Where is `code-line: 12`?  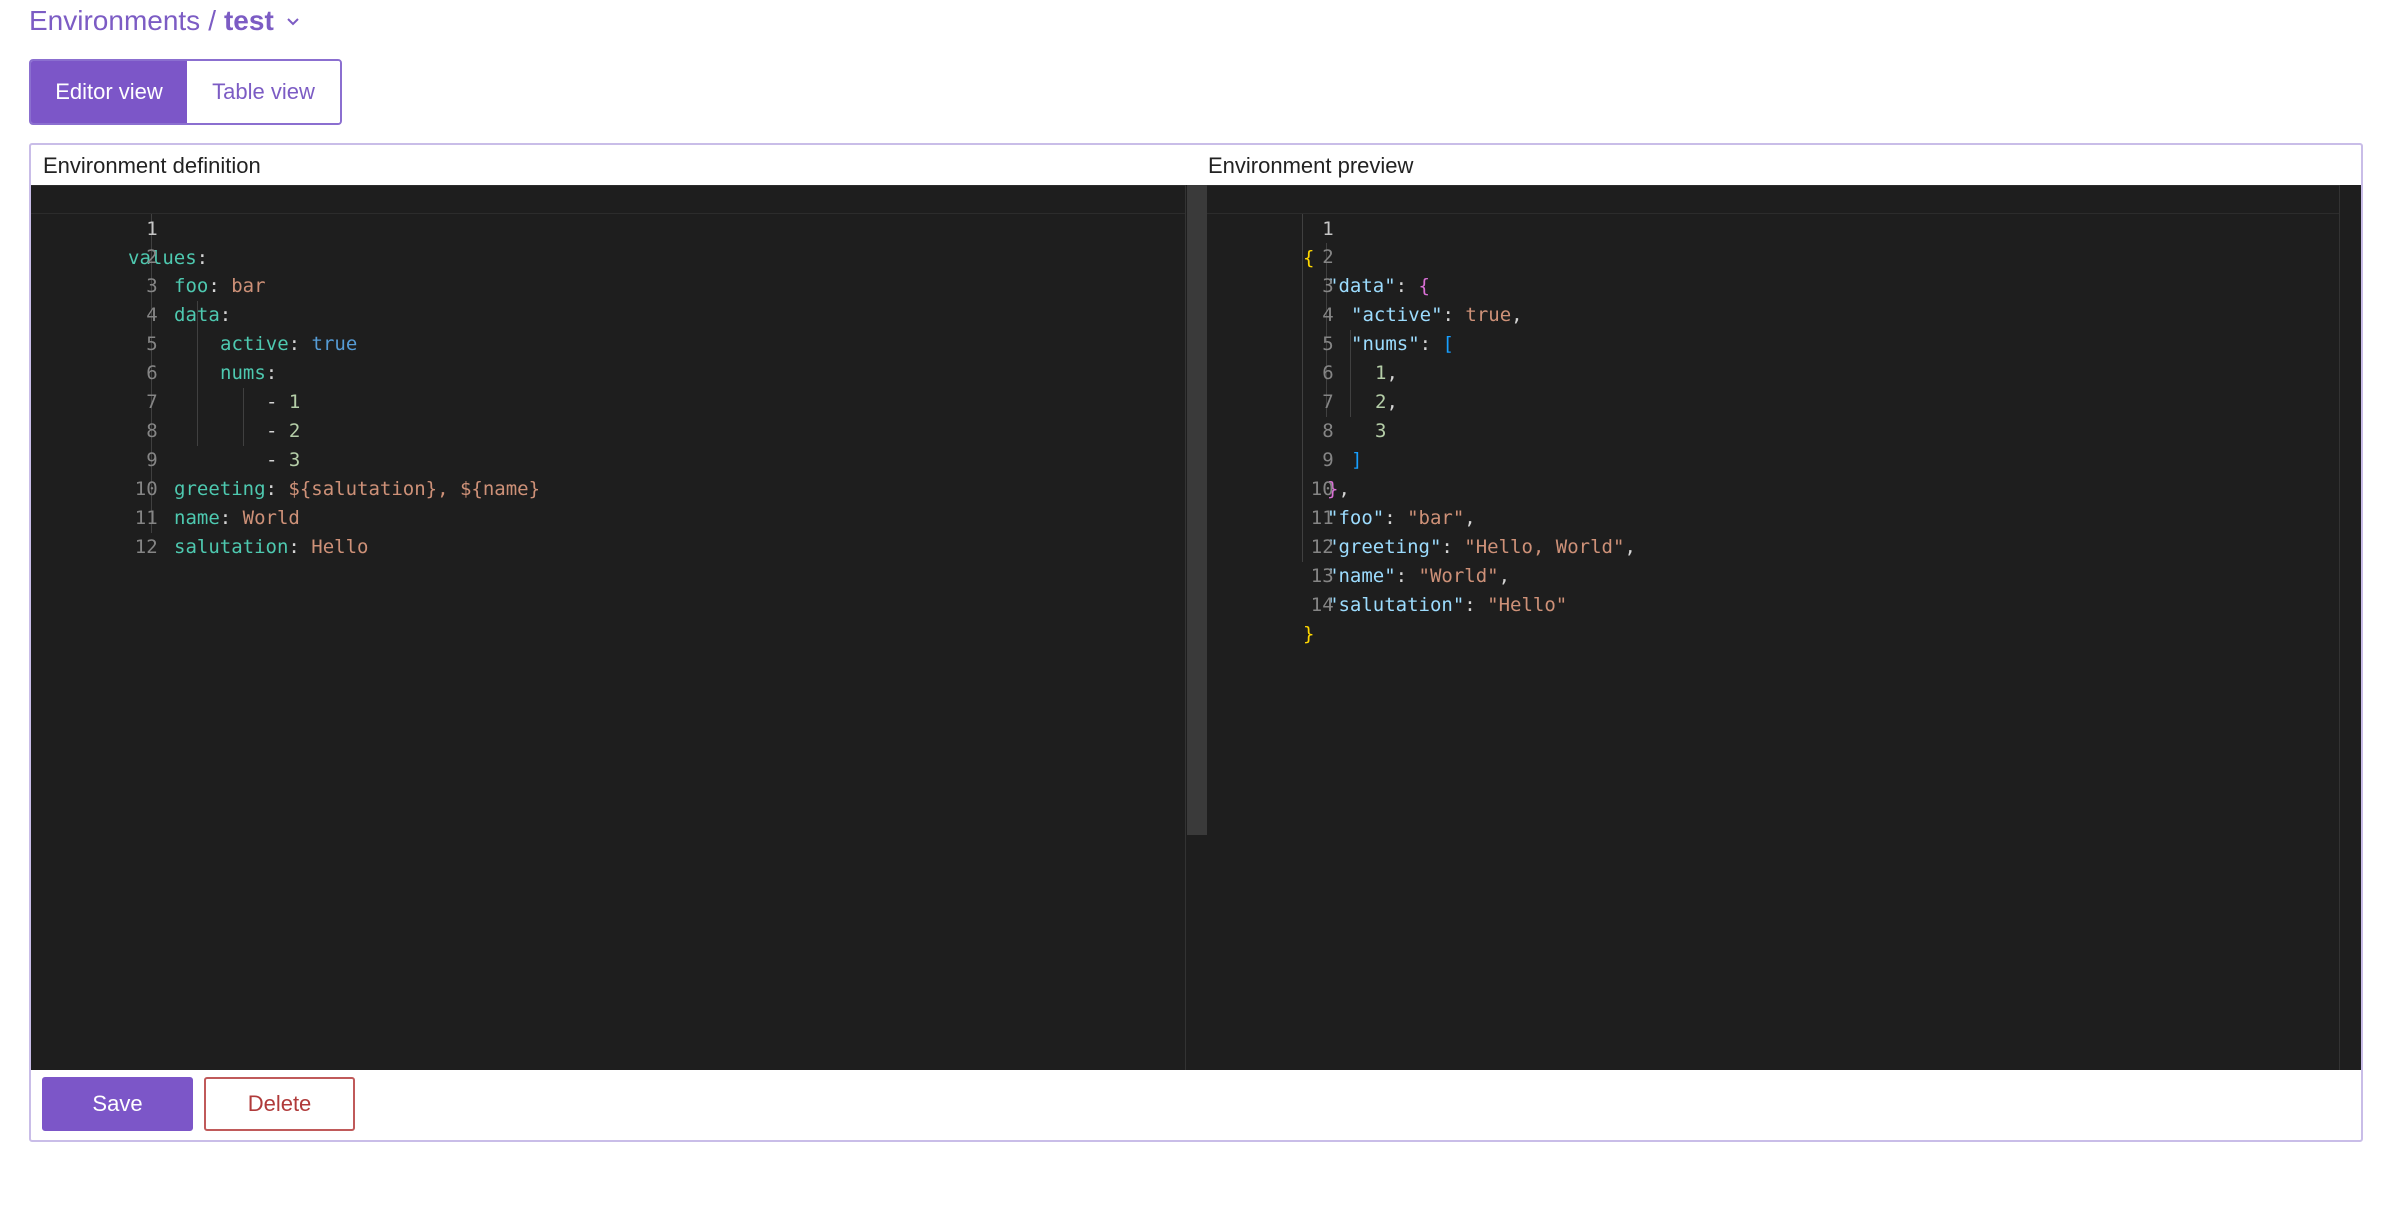 code-line: 12 is located at coordinates (619, 531).